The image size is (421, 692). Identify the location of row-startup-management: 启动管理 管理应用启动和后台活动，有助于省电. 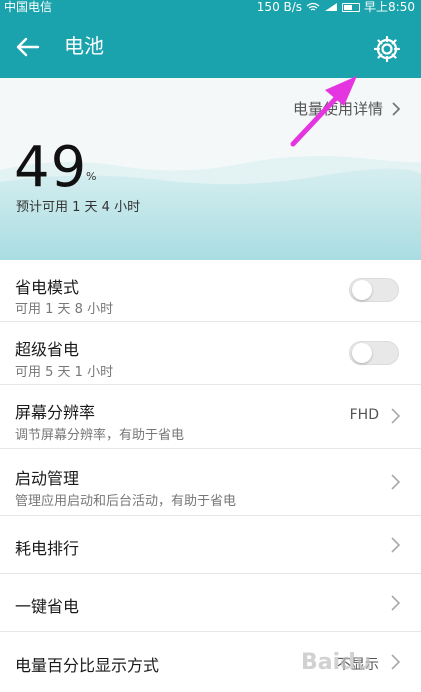
(210, 482).